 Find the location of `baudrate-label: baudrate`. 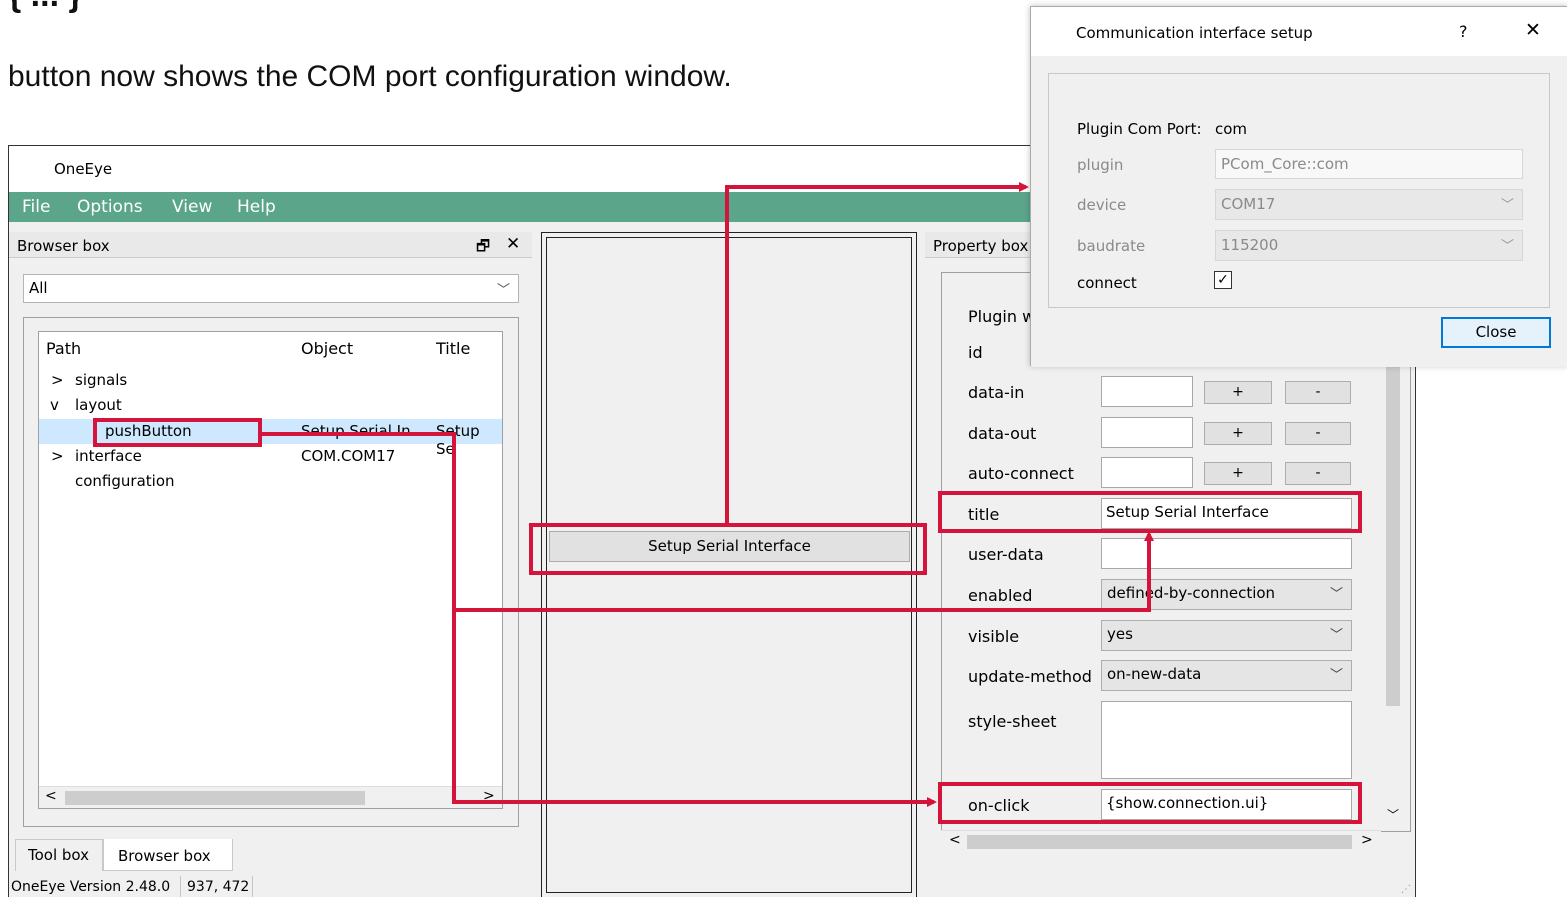

baudrate-label: baudrate is located at coordinates (1111, 246).